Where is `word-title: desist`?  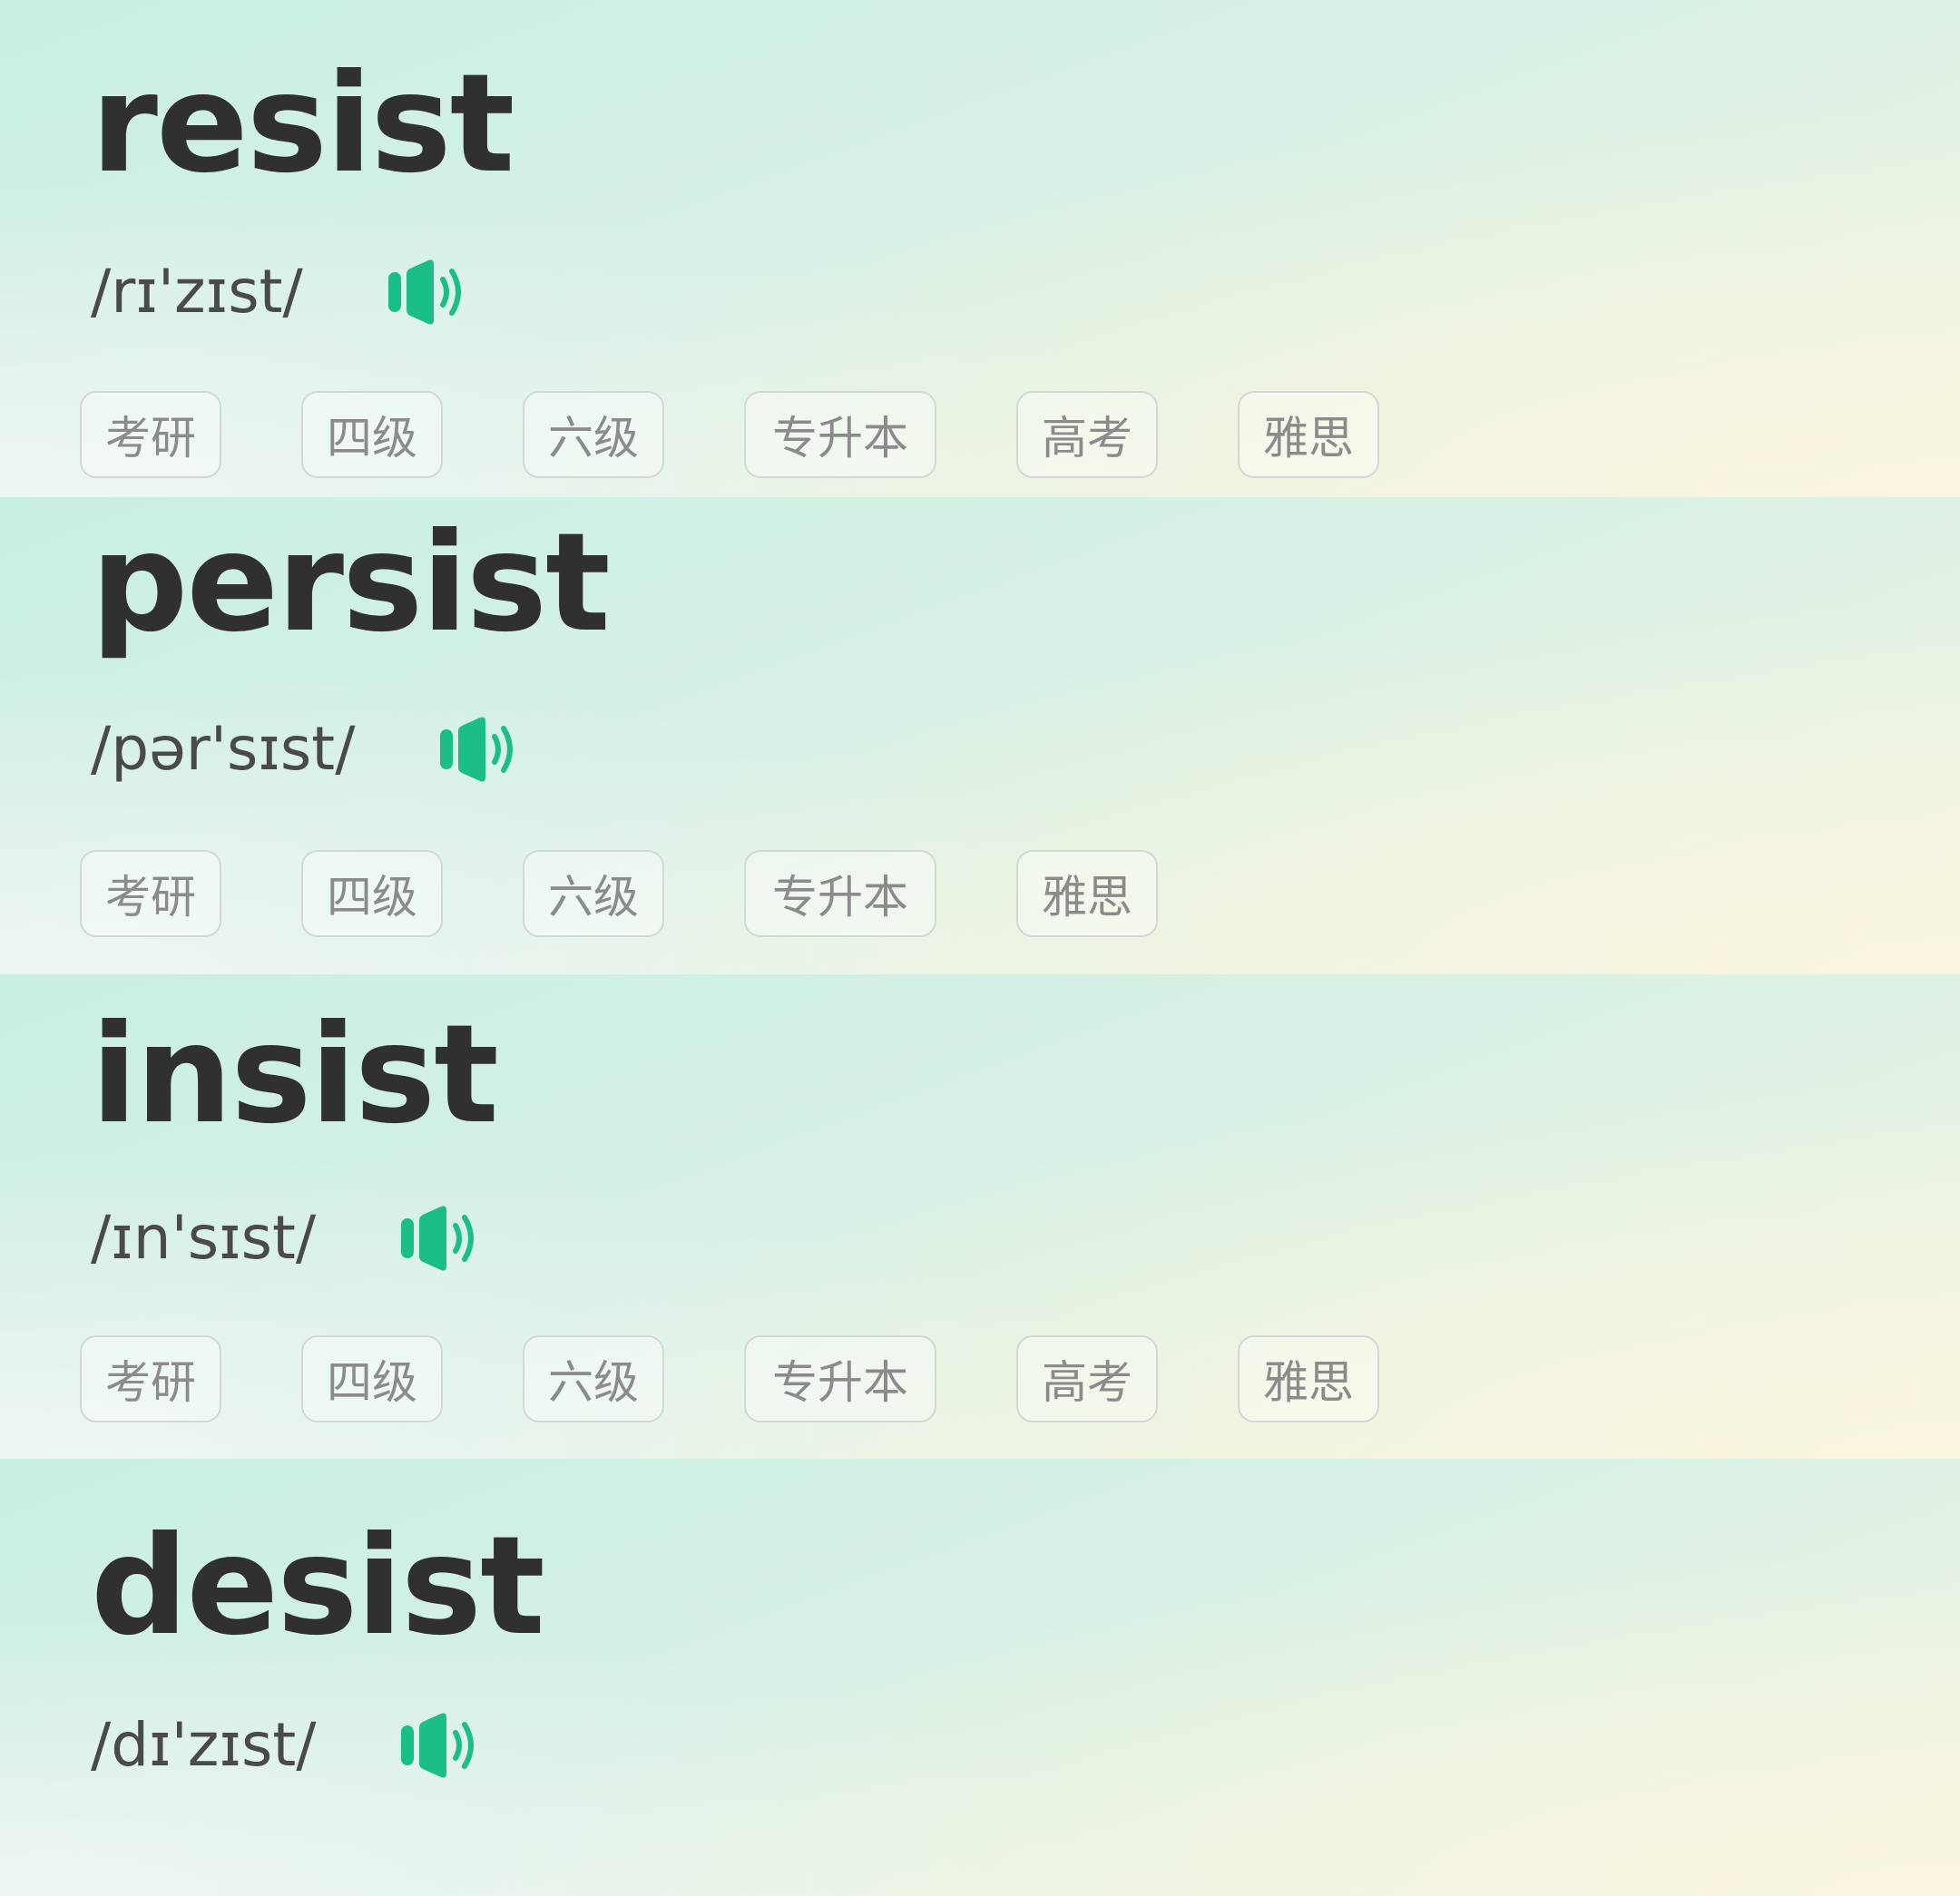
word-title: desist is located at coordinates (318, 1587).